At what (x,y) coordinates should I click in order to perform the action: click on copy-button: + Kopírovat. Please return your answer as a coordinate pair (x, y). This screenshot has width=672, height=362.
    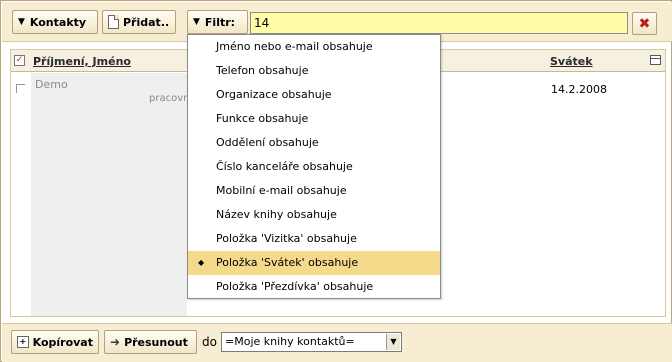
    Looking at the image, I should click on (55, 342).